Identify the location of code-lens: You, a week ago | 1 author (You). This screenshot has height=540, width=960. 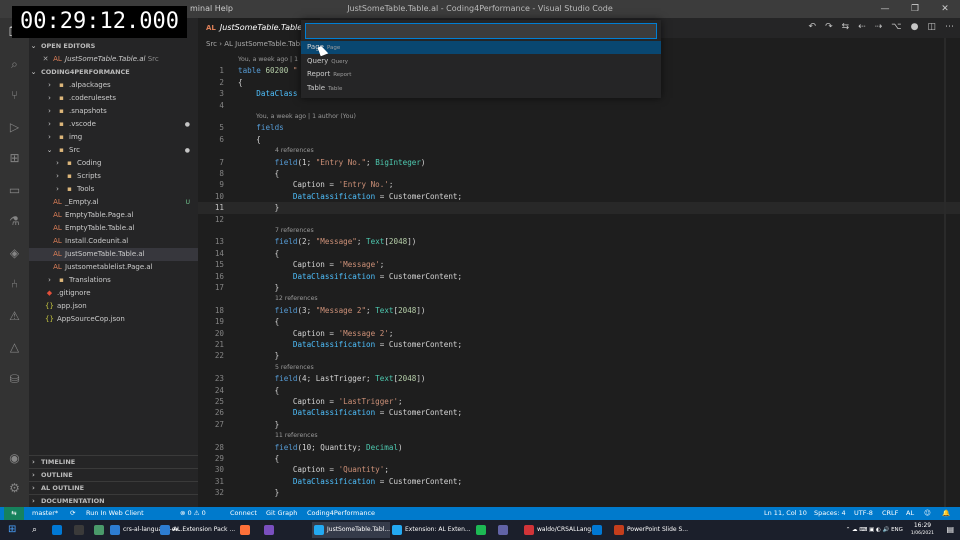
(579, 116).